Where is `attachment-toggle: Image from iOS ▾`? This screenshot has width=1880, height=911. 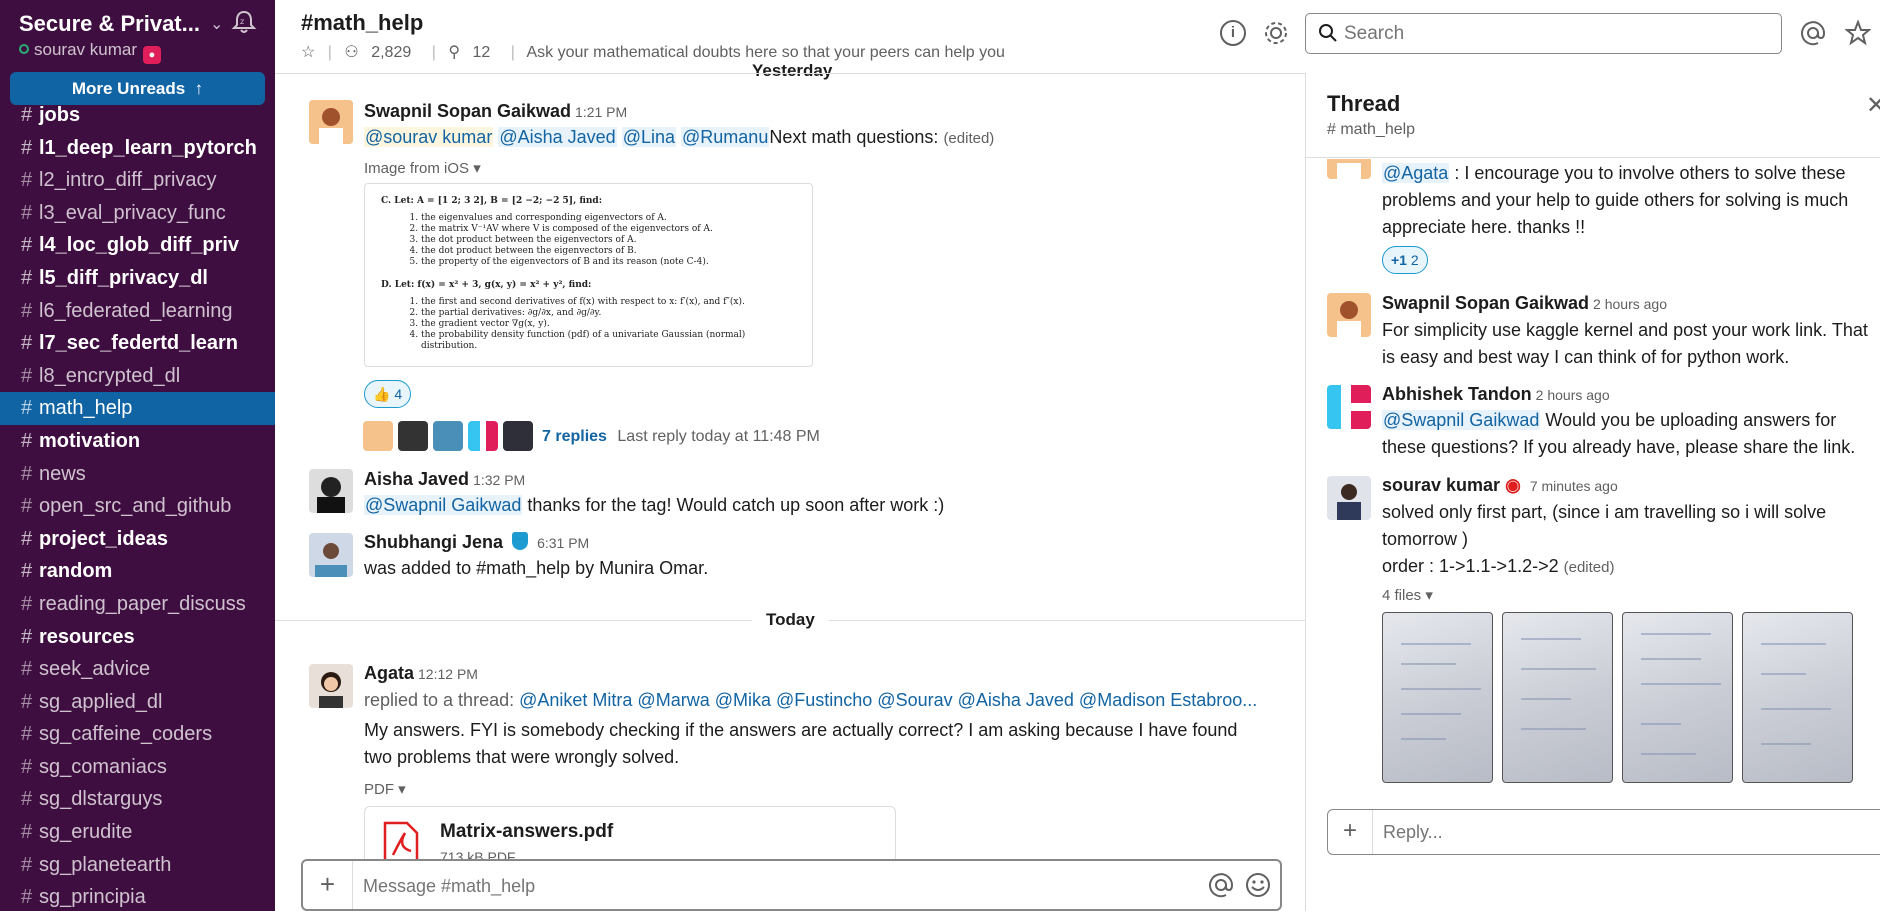 attachment-toggle: Image from iOS ▾ is located at coordinates (422, 168).